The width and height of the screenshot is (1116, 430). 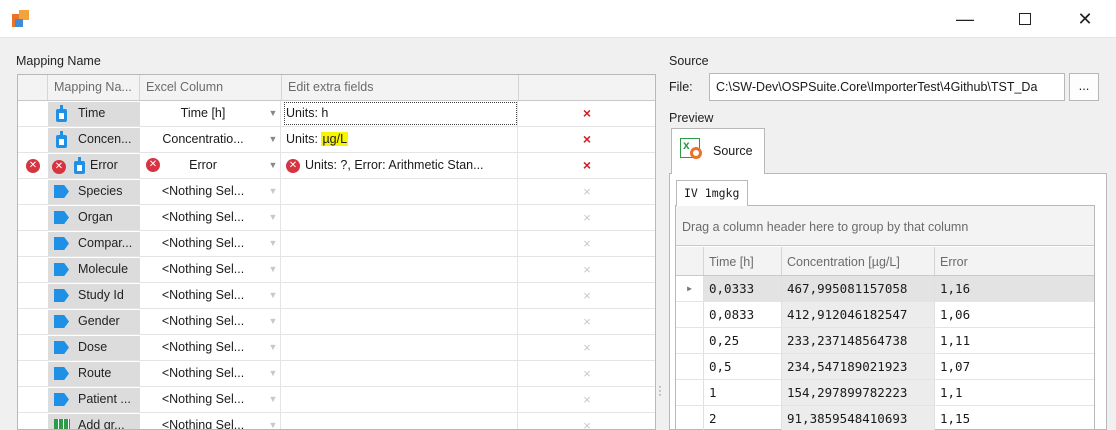 I want to click on mapping-row: Dose <Nothing Sel... ▼ ×, so click(x=336, y=348).